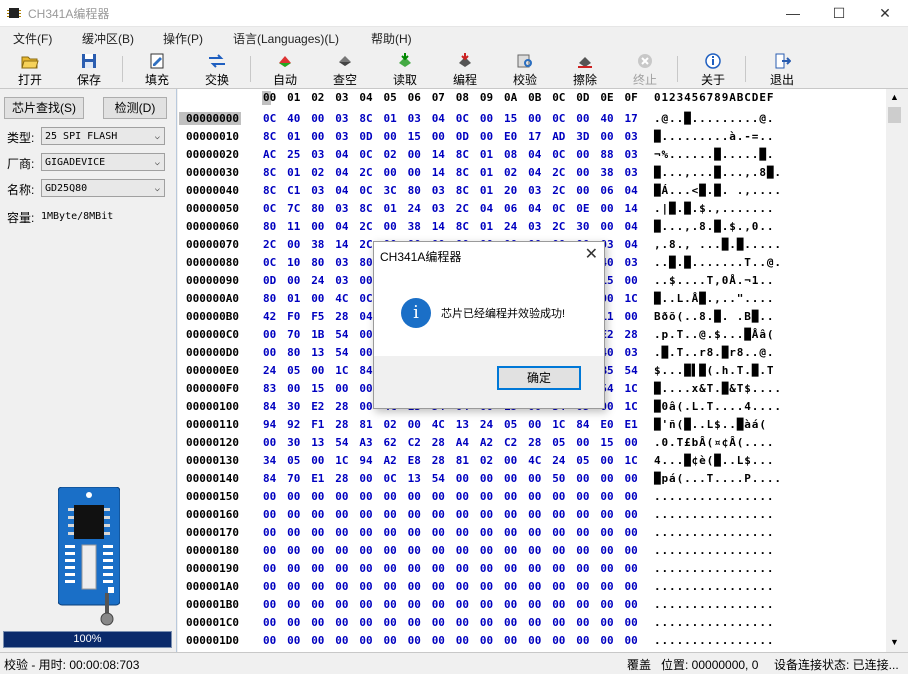  Describe the element at coordinates (293, 208) in the screenshot. I see `hex-byte: 7C` at that location.